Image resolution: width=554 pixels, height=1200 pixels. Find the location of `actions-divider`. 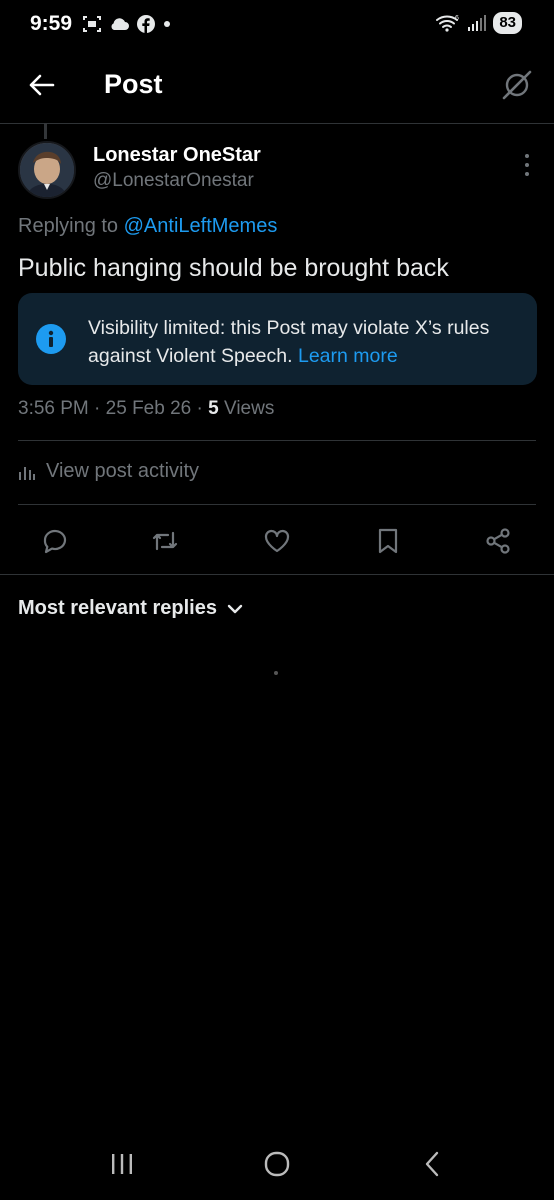

actions-divider is located at coordinates (277, 574).